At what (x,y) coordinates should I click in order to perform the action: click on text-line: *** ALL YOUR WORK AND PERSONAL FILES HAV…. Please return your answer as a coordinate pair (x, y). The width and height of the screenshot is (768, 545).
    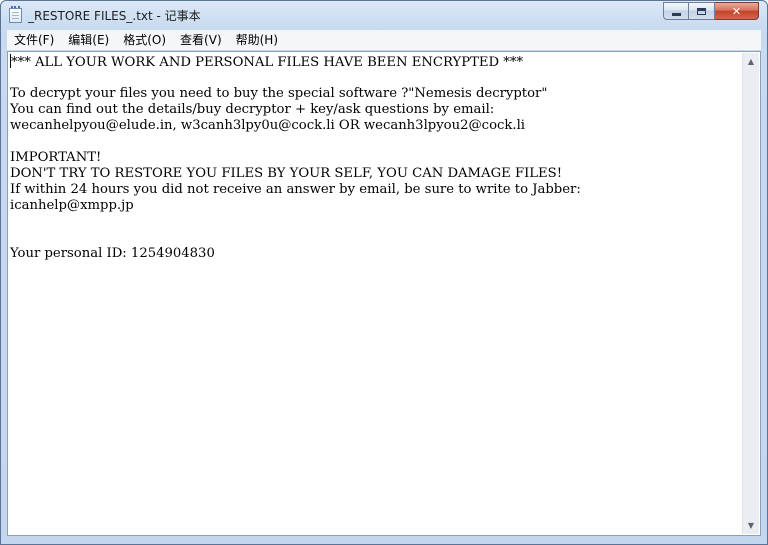
    Looking at the image, I should click on (376, 62).